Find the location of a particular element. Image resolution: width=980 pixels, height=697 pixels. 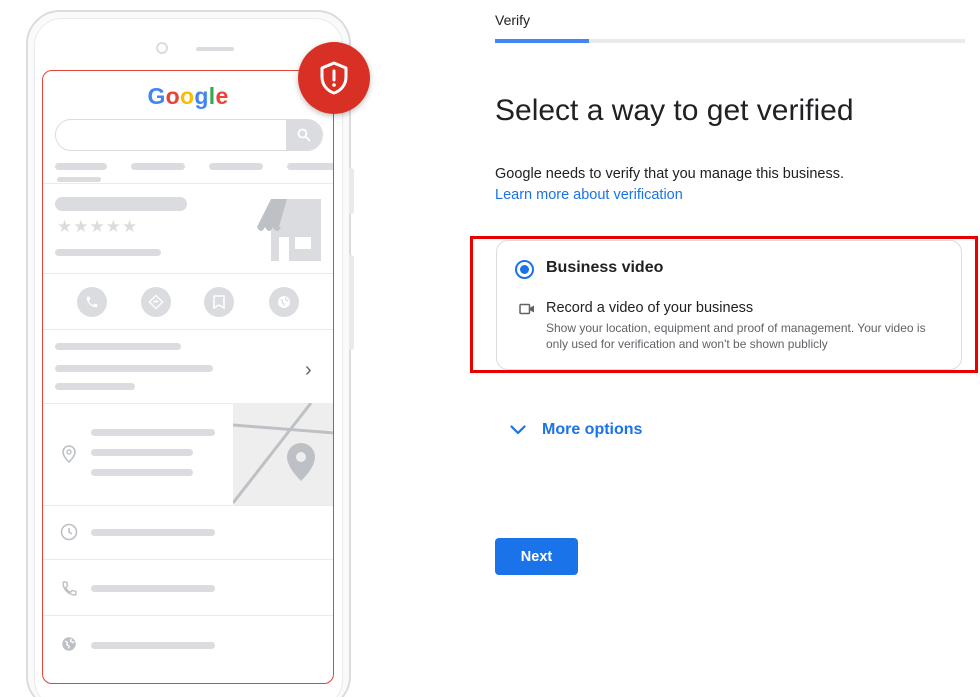

phone-speaker is located at coordinates (215, 49).